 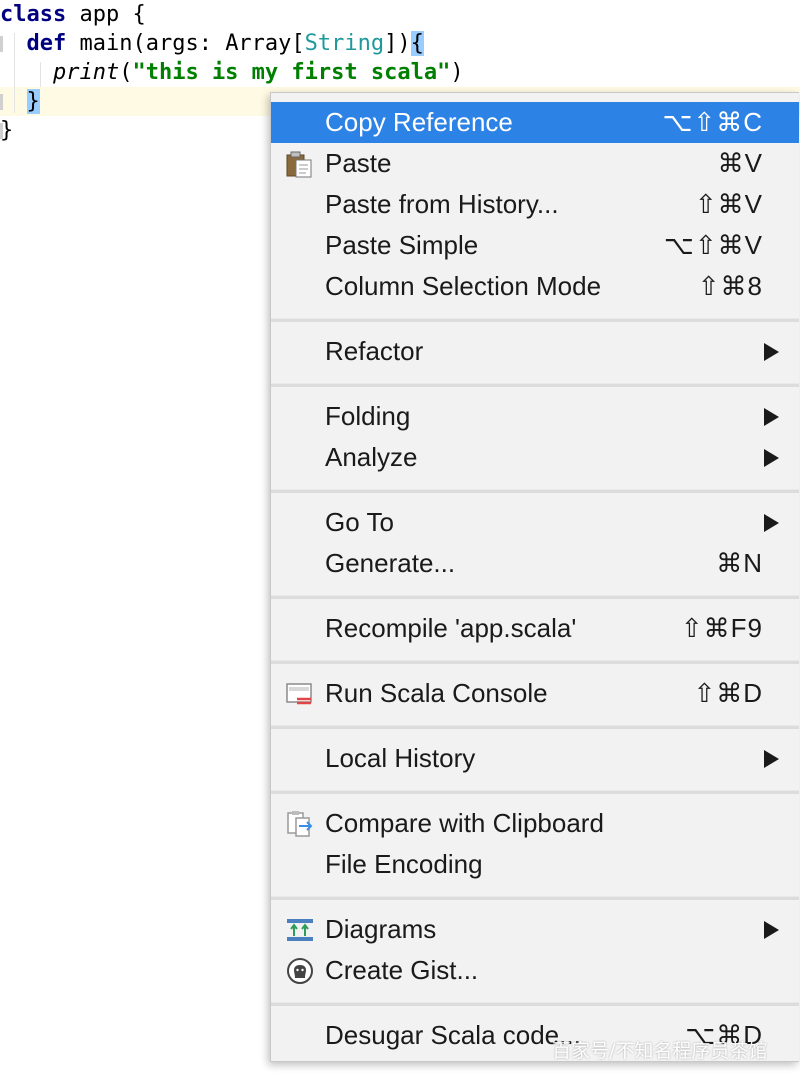 What do you see at coordinates (381, 929) in the screenshot?
I see `menu-item-label: Diagrams` at bounding box center [381, 929].